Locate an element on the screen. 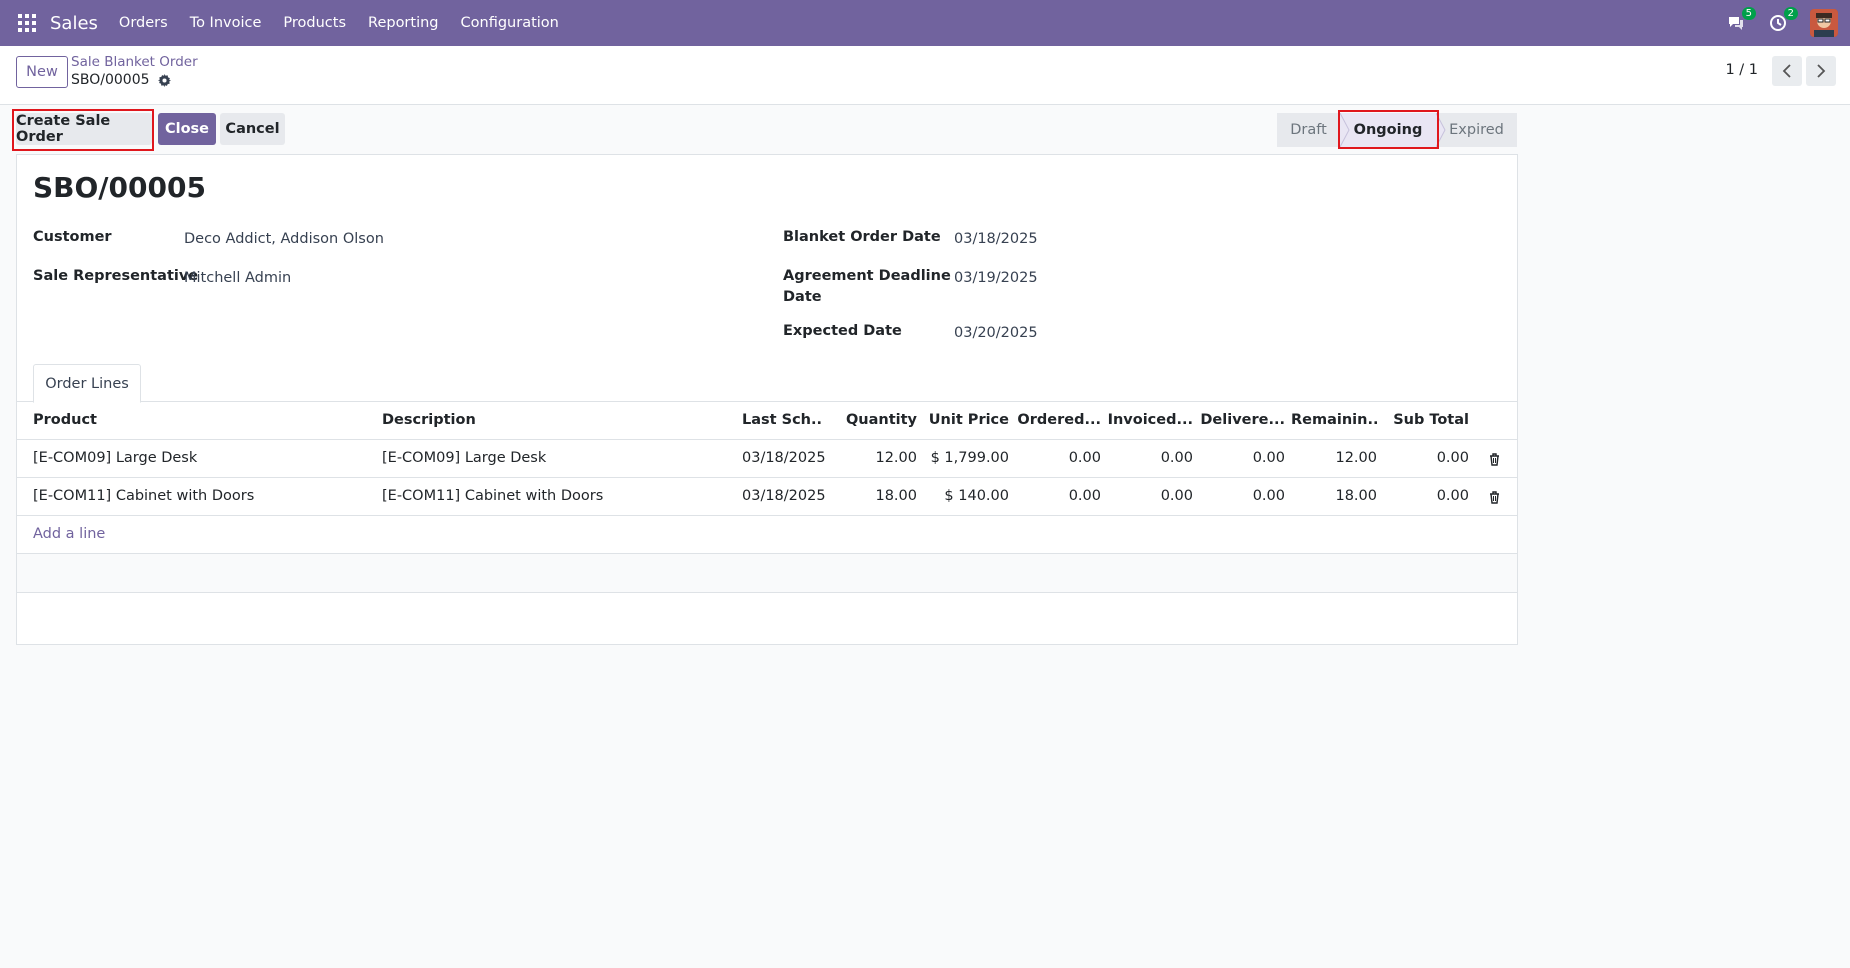  highlight-create-sale-order is located at coordinates (83, 130).